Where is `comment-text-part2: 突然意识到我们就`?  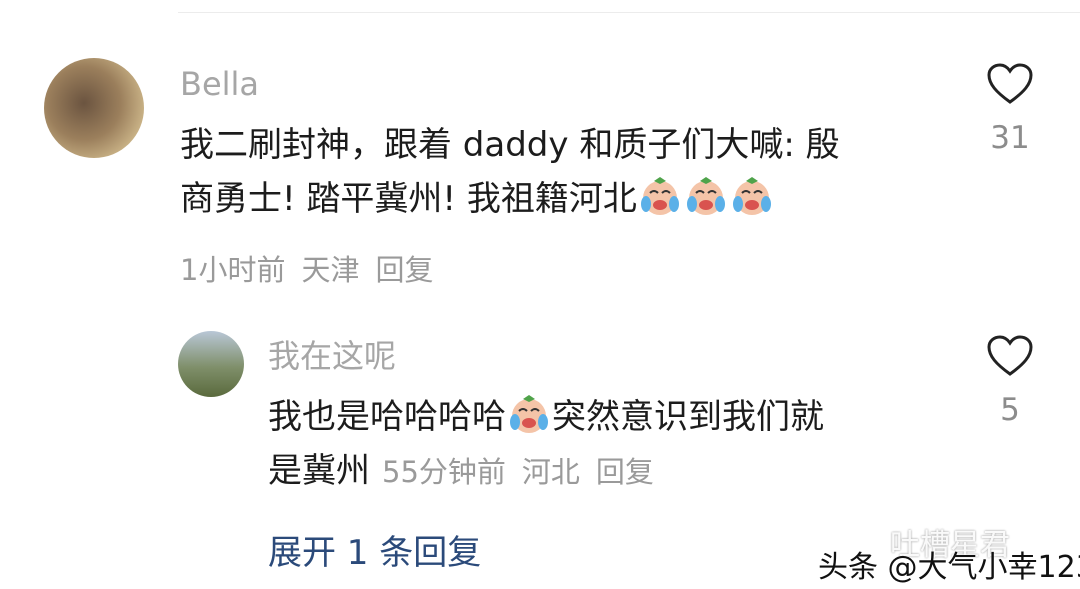
comment-text-part2: 突然意识到我们就 is located at coordinates (688, 417).